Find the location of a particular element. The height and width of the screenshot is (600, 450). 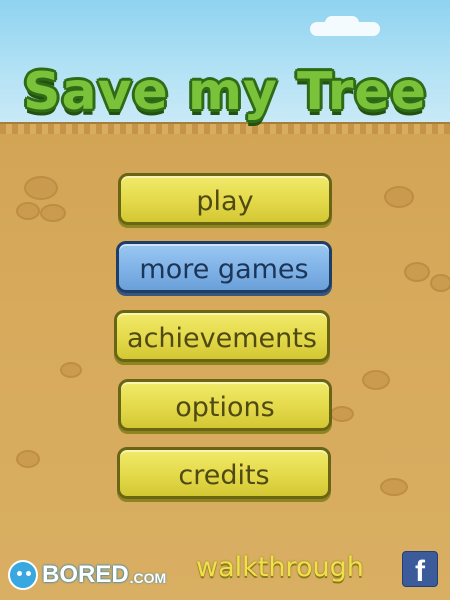

more-games-button: more games is located at coordinates (224, 267).